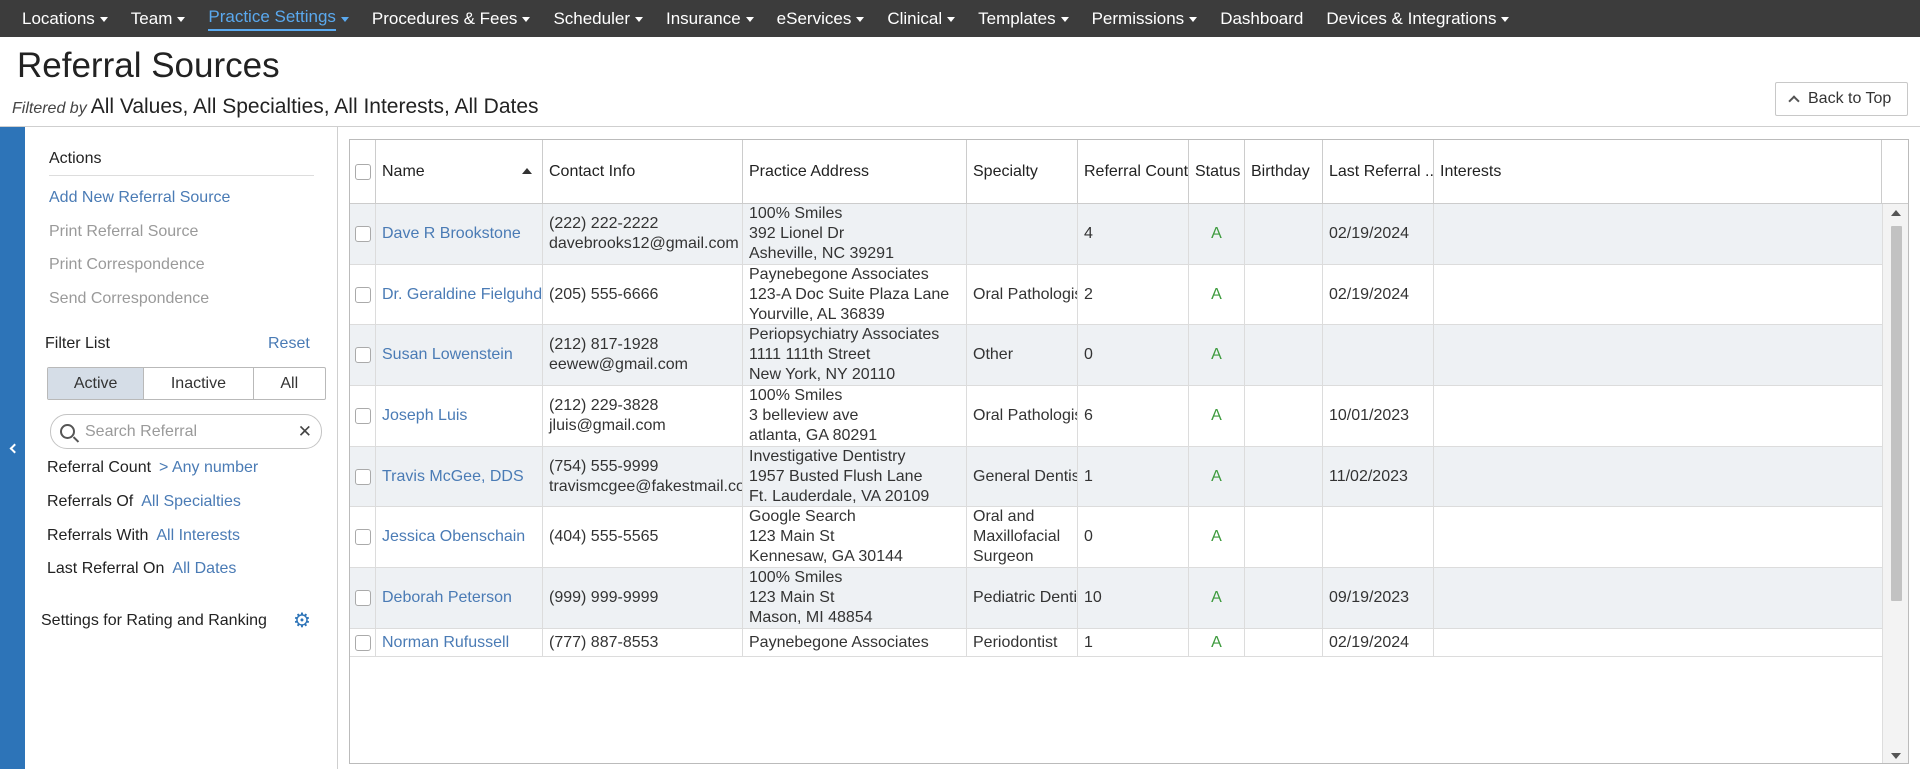 The height and width of the screenshot is (769, 1920). Describe the element at coordinates (1658, 172) in the screenshot. I see `column-header-interests: Interests` at that location.